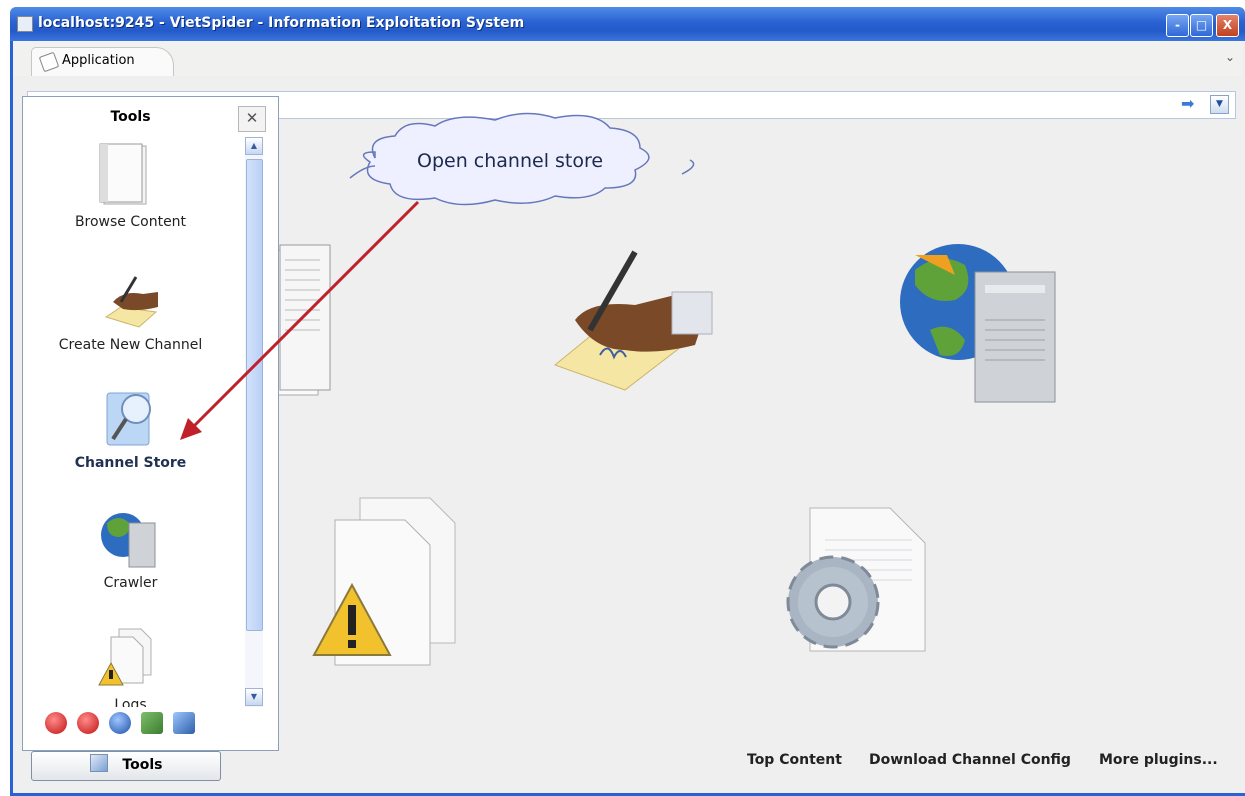  What do you see at coordinates (152, 723) in the screenshot?
I see `users-icon` at bounding box center [152, 723].